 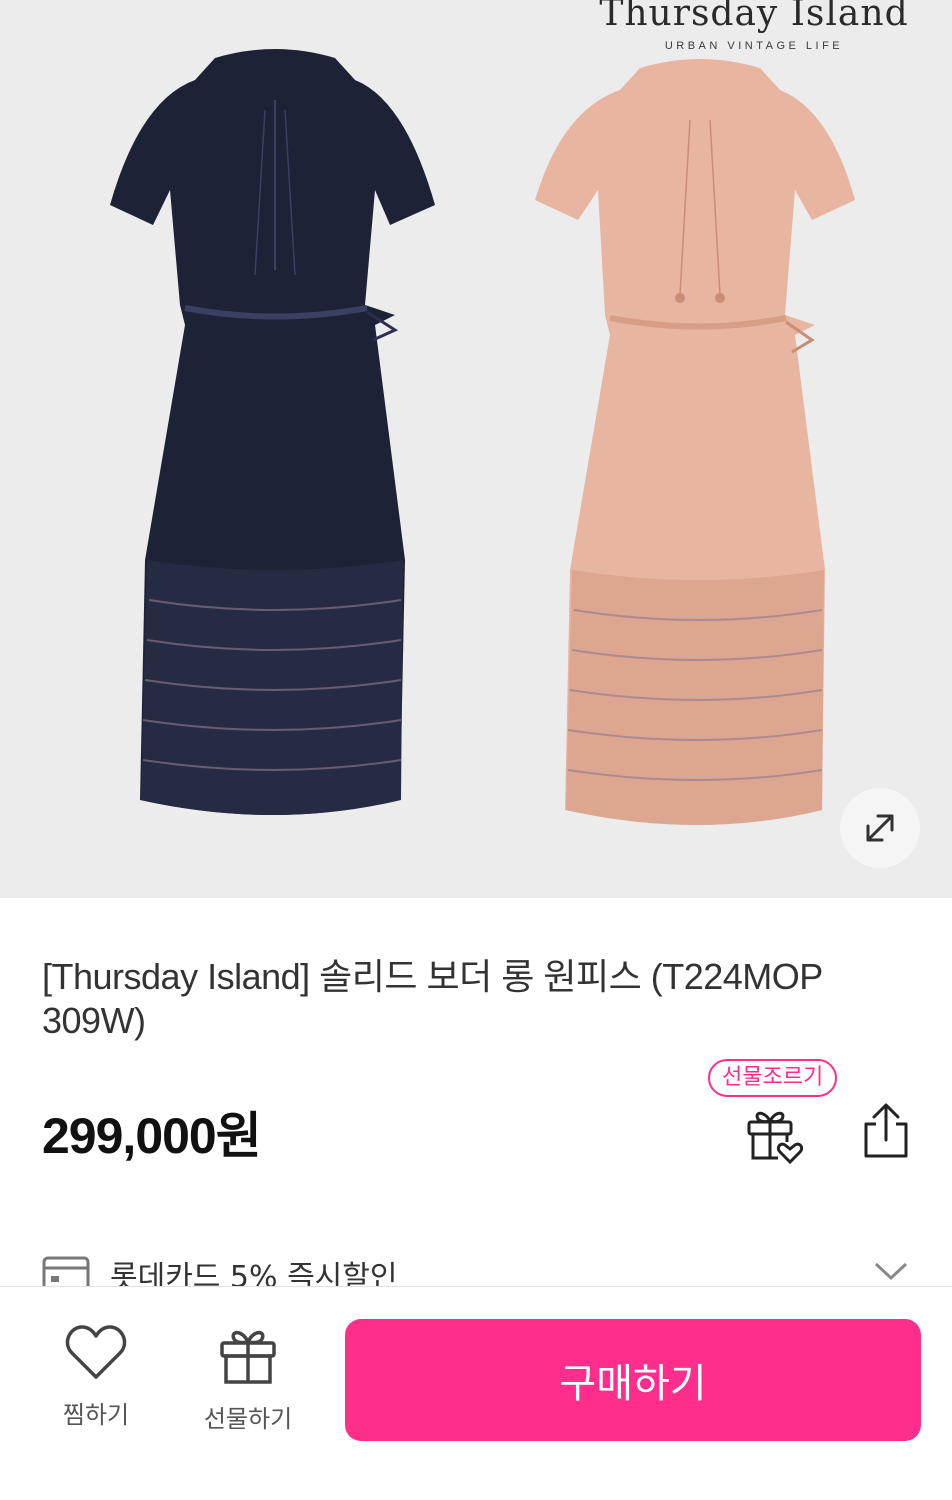 What do you see at coordinates (152, 1136) in the screenshot?
I see `product-price: 299,000원` at bounding box center [152, 1136].